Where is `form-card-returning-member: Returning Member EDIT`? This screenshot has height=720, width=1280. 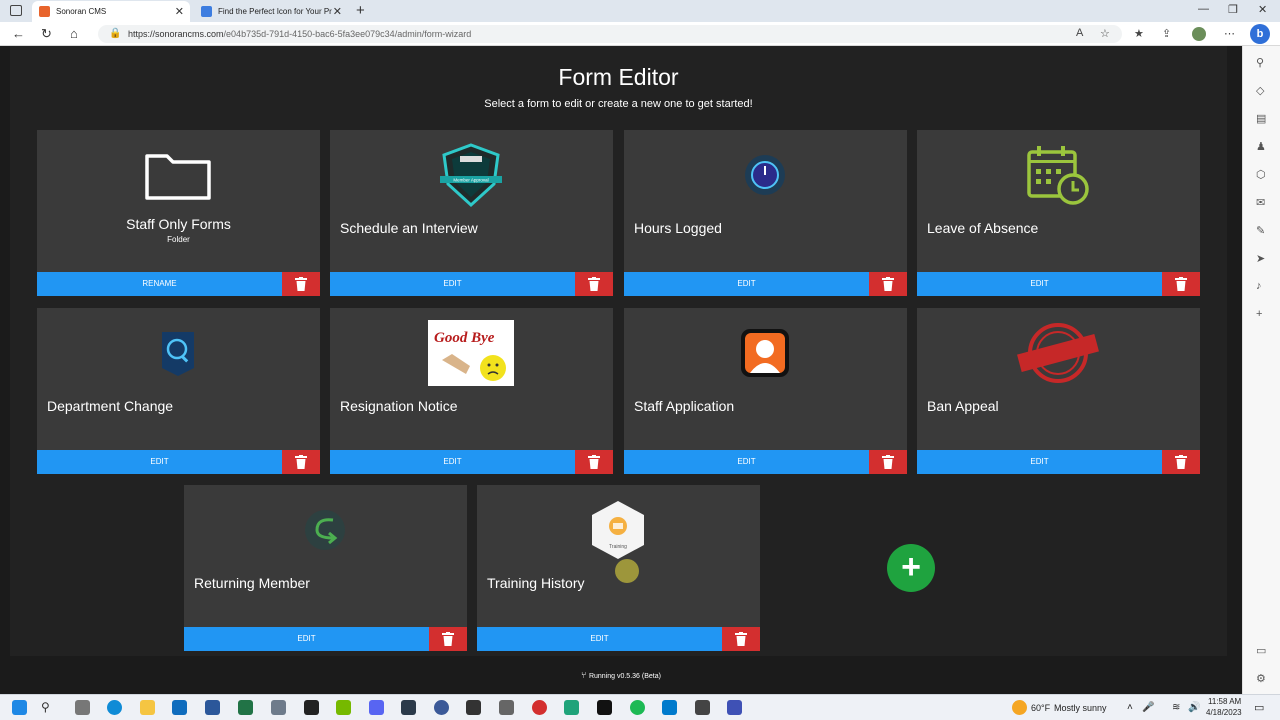
form-card-returning-member: Returning Member EDIT is located at coordinates (325, 568).